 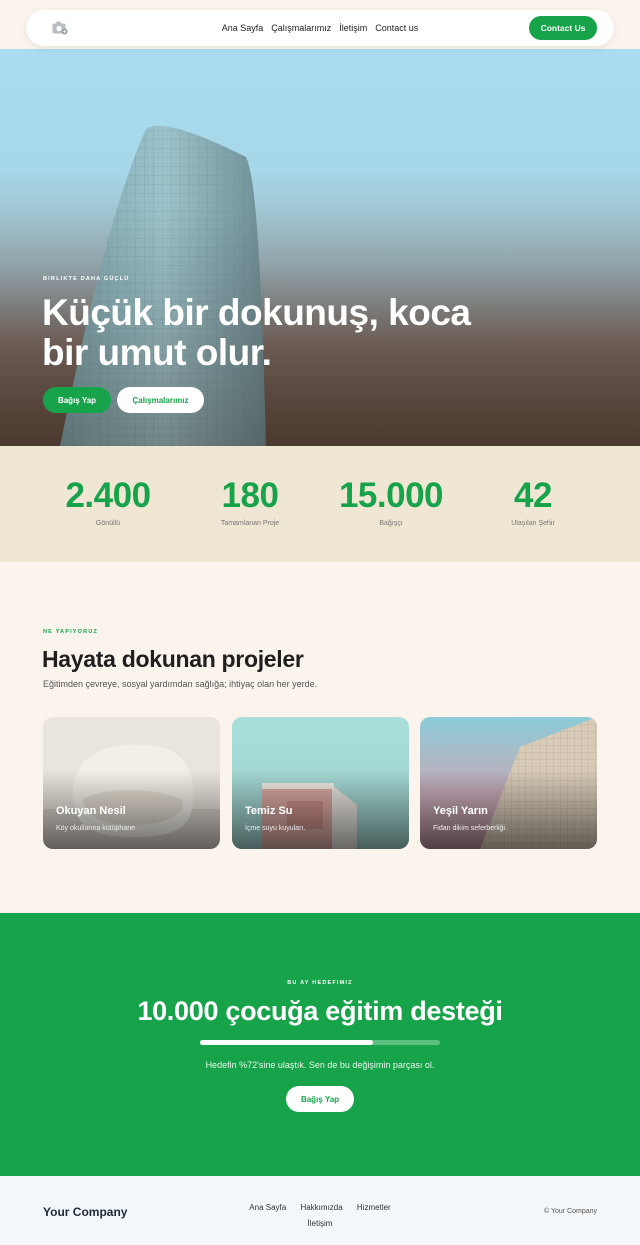 I want to click on stat-label: Gönüllü, so click(x=108, y=523).